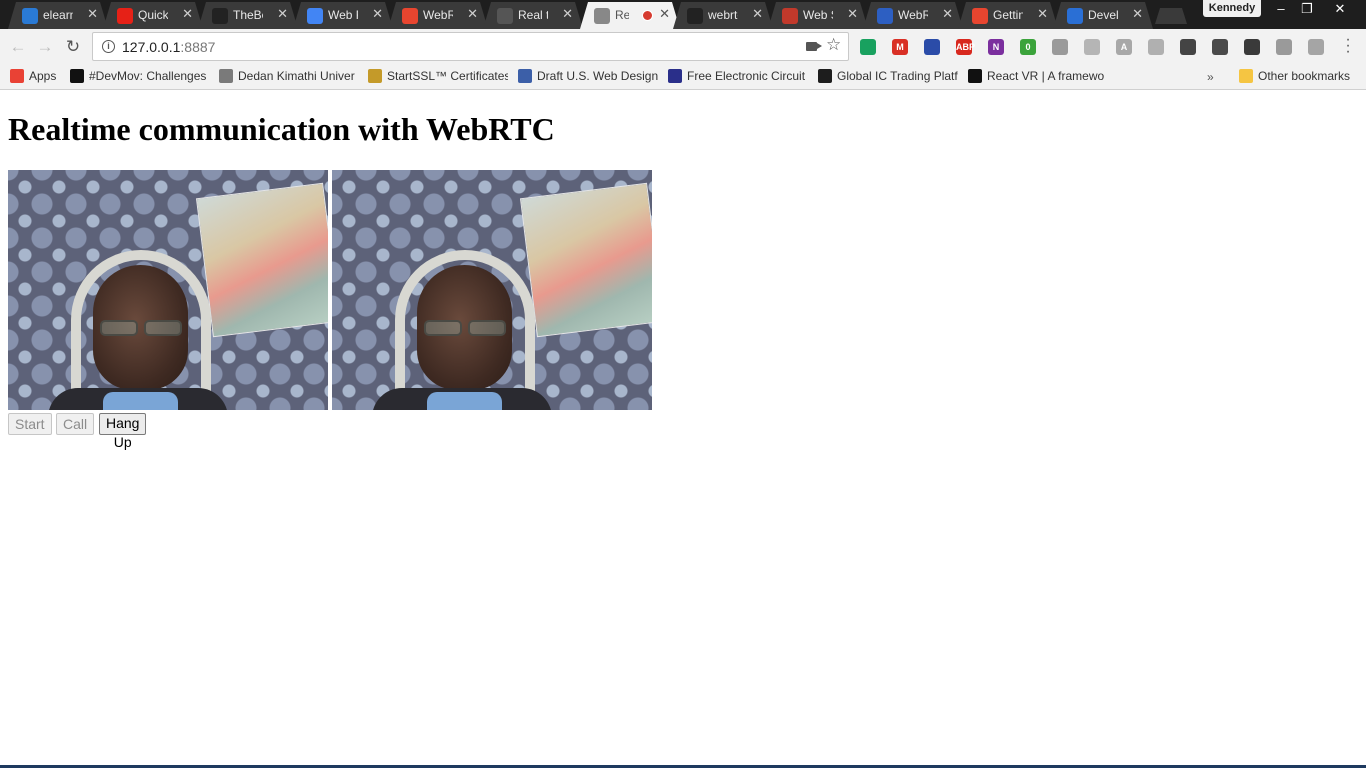 The image size is (1366, 768). I want to click on bookmark-item: #DevMov: Challenges, so click(140, 77).